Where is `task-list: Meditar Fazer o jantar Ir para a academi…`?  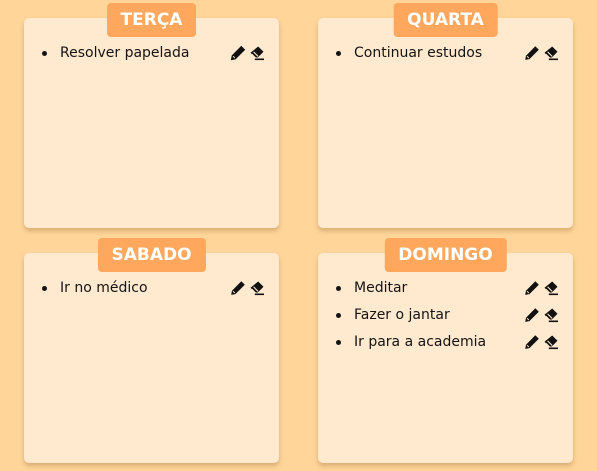
task-list: Meditar Fazer o jantar Ir para a academi… is located at coordinates (445, 319).